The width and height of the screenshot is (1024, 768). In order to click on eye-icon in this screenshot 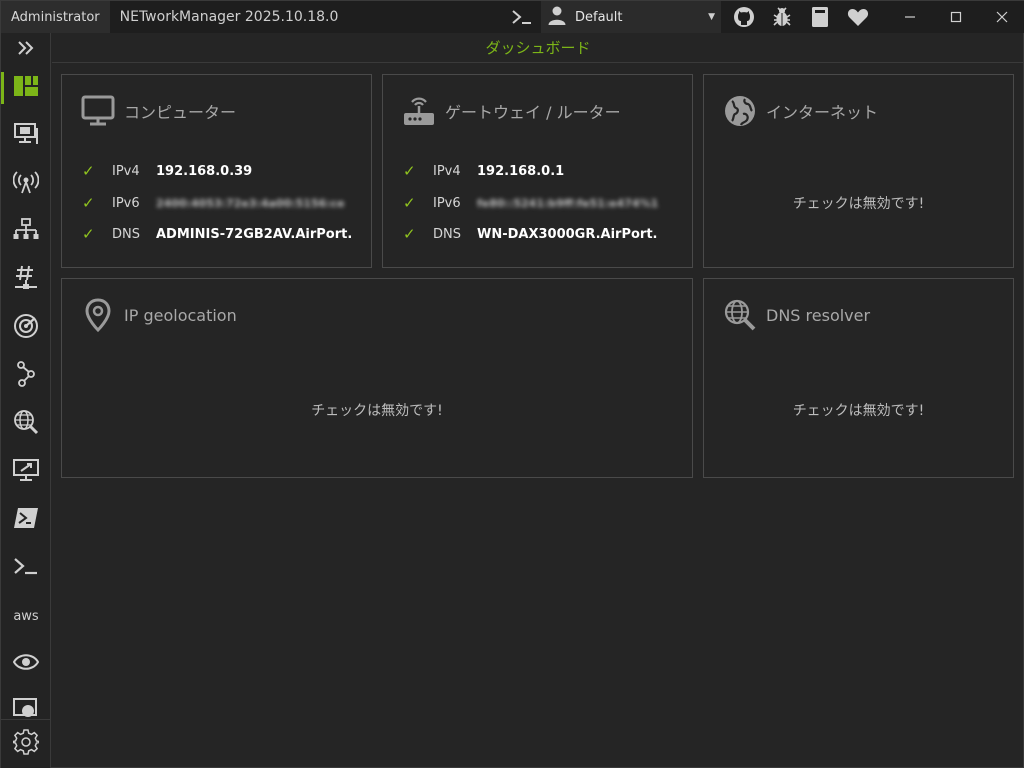, I will do `click(26, 664)`.